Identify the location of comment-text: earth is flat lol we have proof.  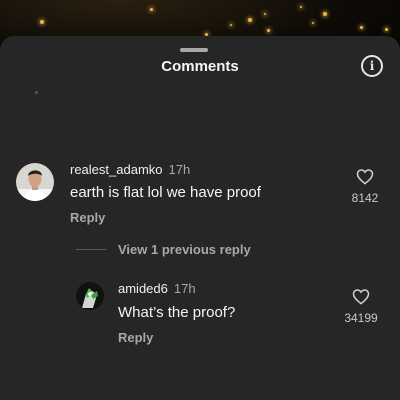
(165, 192).